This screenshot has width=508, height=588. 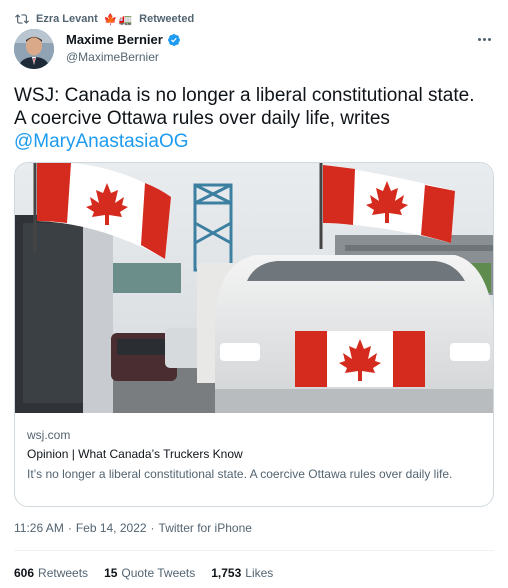 What do you see at coordinates (22, 19) in the screenshot?
I see `retweet-icon` at bounding box center [22, 19].